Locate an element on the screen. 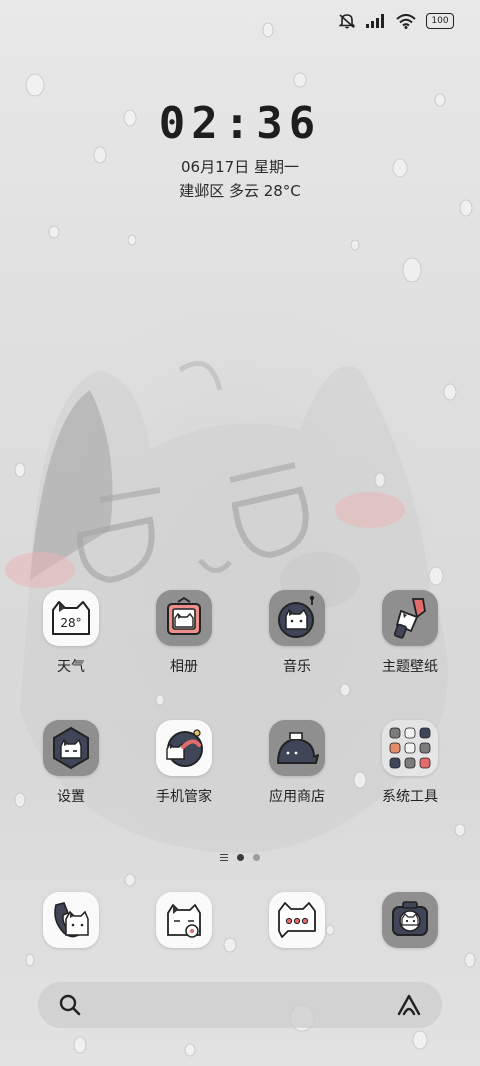 This screenshot has height=1066, width=480. weather-cat-icon: 28° is located at coordinates (71, 618).